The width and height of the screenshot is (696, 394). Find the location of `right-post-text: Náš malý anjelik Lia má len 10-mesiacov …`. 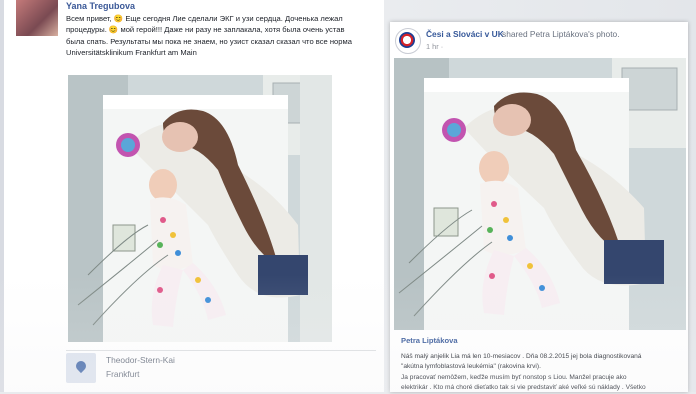

right-post-text: Náš malý anjelik Lia má len 10-mesiacov … is located at coordinates (523, 372).